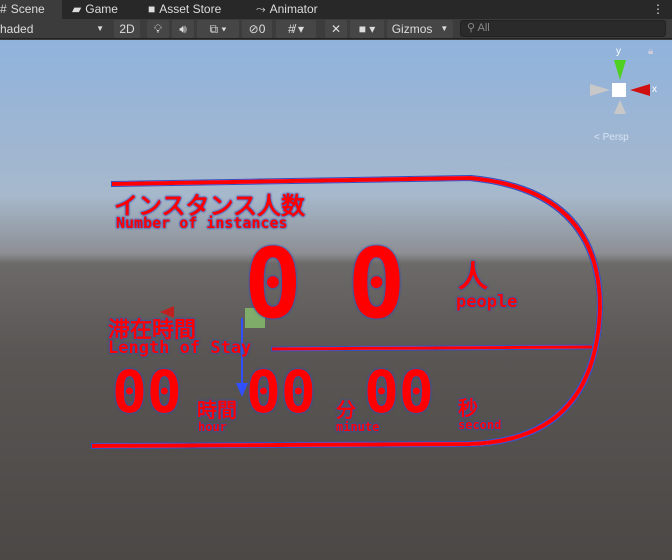 The width and height of the screenshot is (672, 560). I want to click on 2d-toggle: 2D, so click(127, 29).